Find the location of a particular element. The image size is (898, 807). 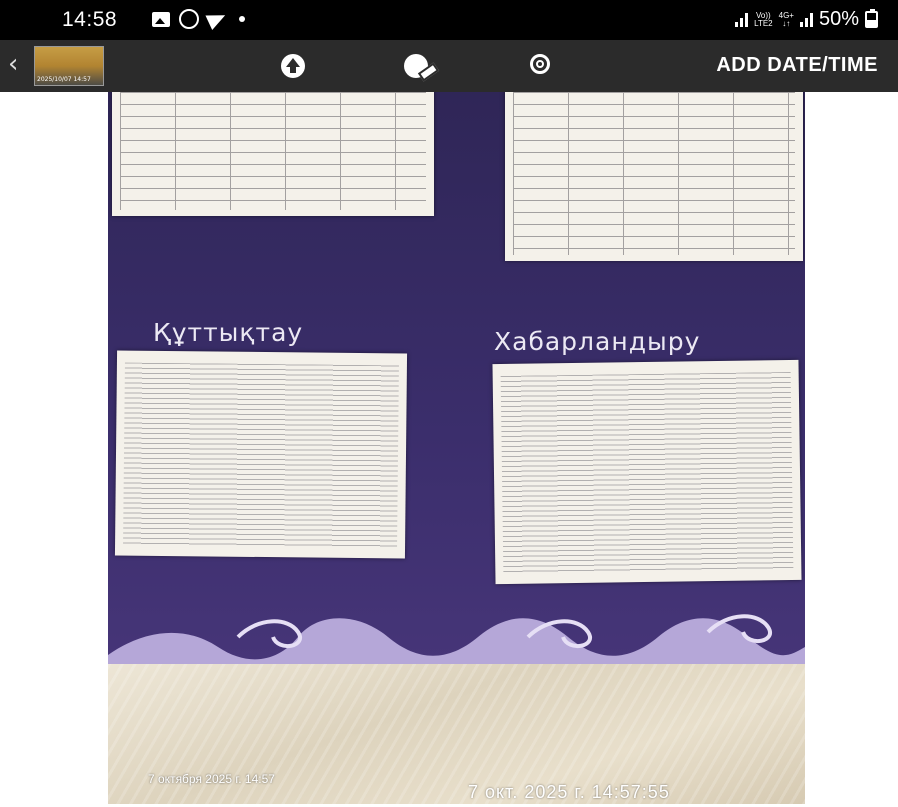

thumbnail-date-label: 2025/10/07 14:57 is located at coordinates (64, 79).